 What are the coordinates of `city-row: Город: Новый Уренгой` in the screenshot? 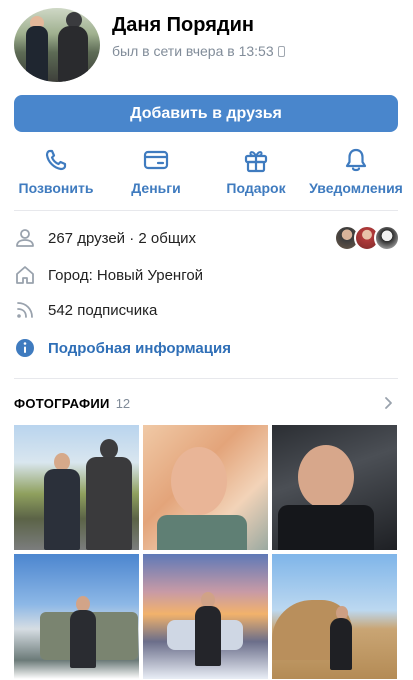 It's located at (207, 275).